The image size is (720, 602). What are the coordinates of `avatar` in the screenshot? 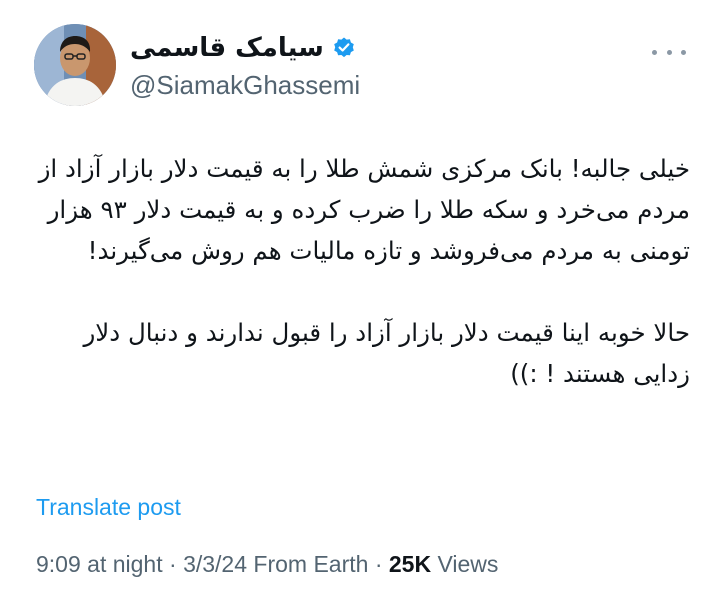 It's located at (75, 65).